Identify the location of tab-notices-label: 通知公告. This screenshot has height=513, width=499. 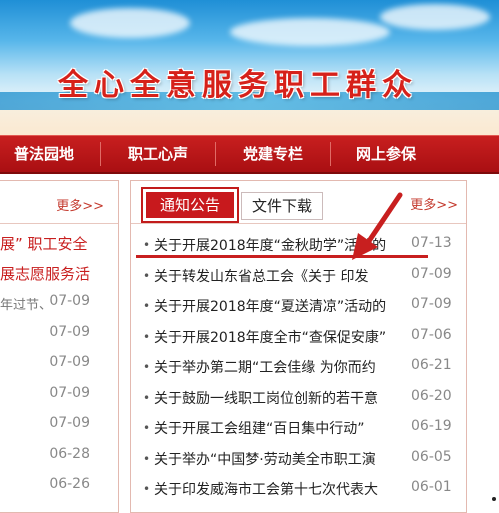
(190, 205).